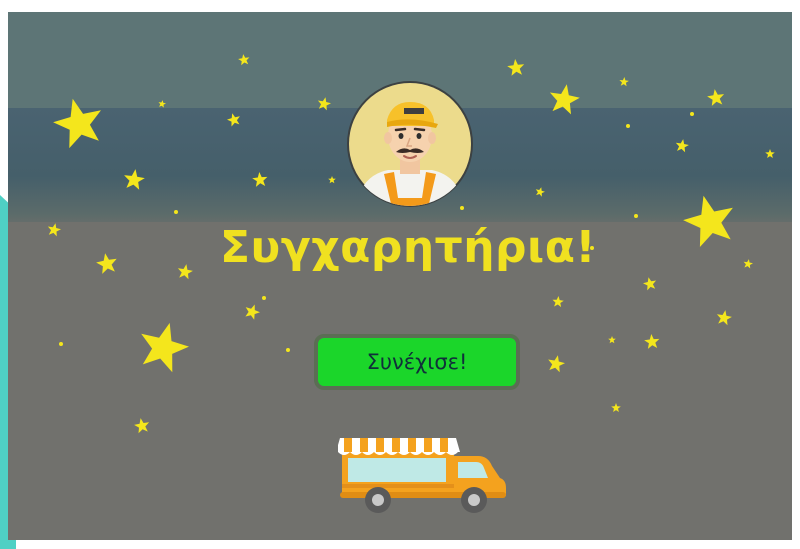  Describe the element at coordinates (410, 144) in the screenshot. I see `vendor-avatar-icon` at that location.